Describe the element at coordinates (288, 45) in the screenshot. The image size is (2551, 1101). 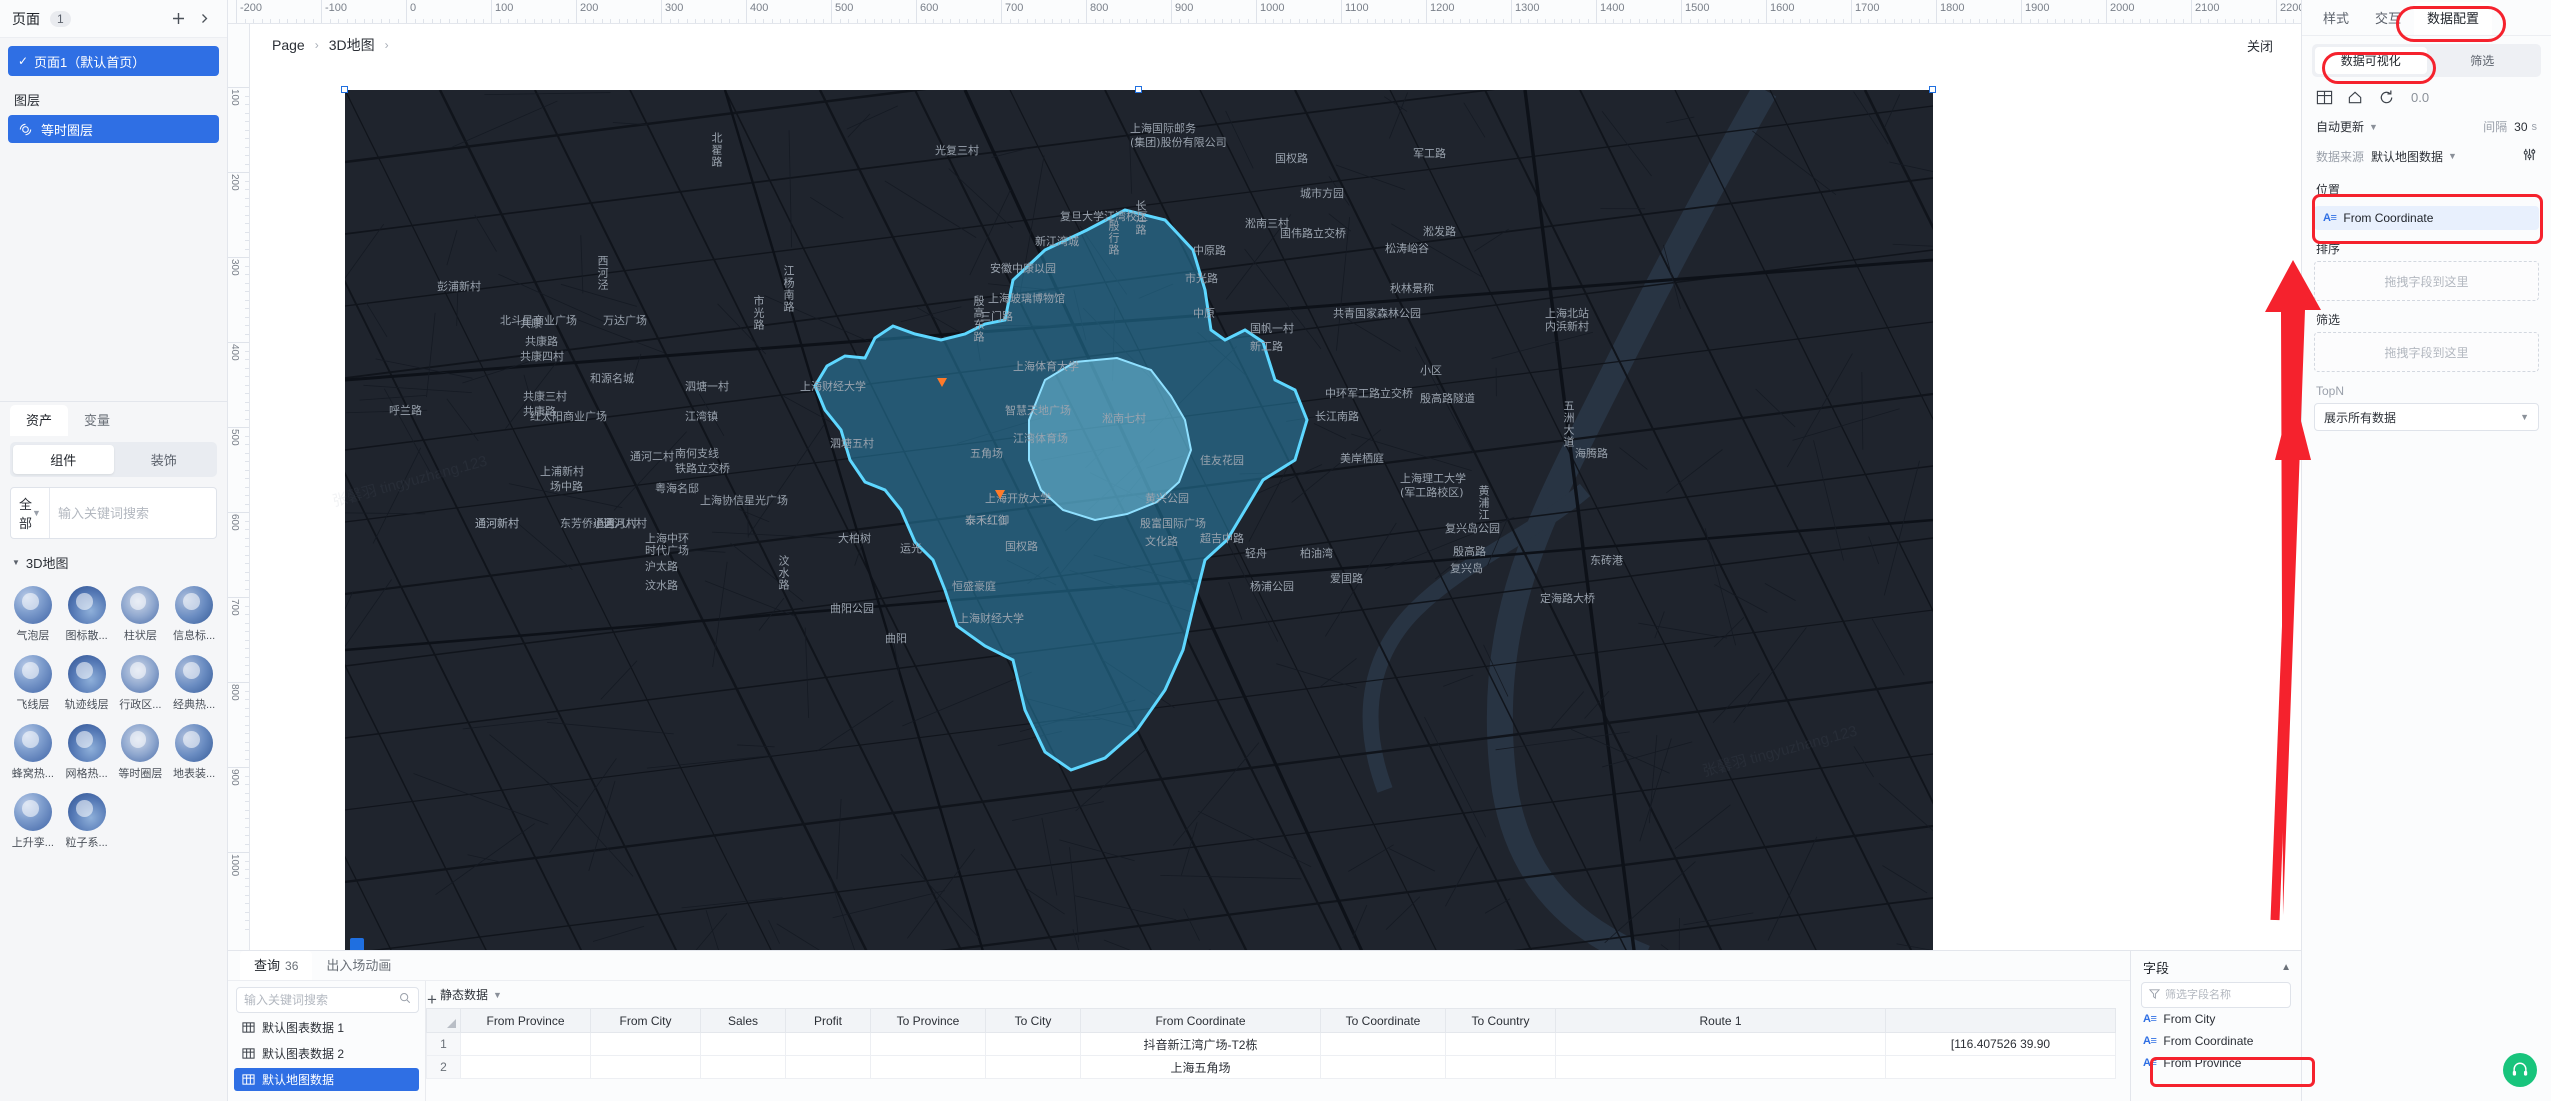
I see `breadcrumb-page: Page` at that location.